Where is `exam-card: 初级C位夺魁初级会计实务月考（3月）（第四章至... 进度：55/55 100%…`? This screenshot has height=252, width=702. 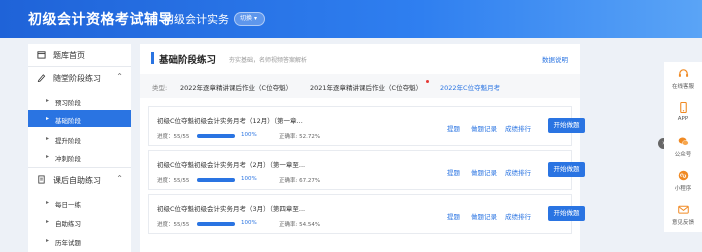
exam-card: 初级C位夺魁初级会计实务月考（3月）（第四章至... 进度：55/55 100%… is located at coordinates (366, 214).